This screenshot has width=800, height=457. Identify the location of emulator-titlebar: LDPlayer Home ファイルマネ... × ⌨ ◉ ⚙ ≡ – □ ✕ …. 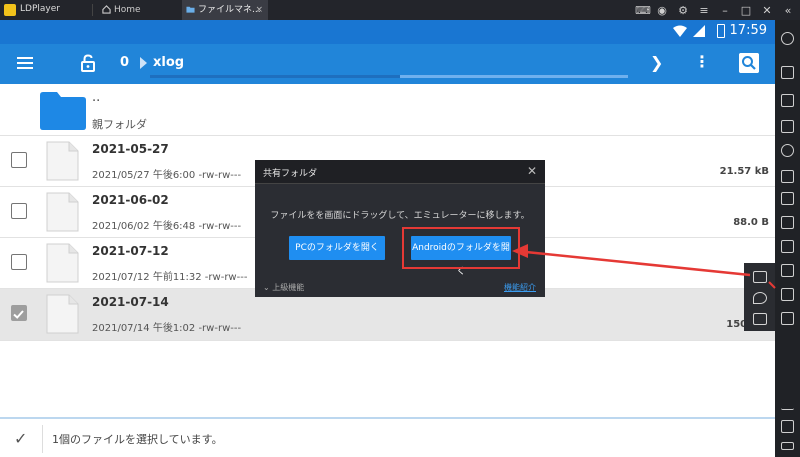
(400, 10).